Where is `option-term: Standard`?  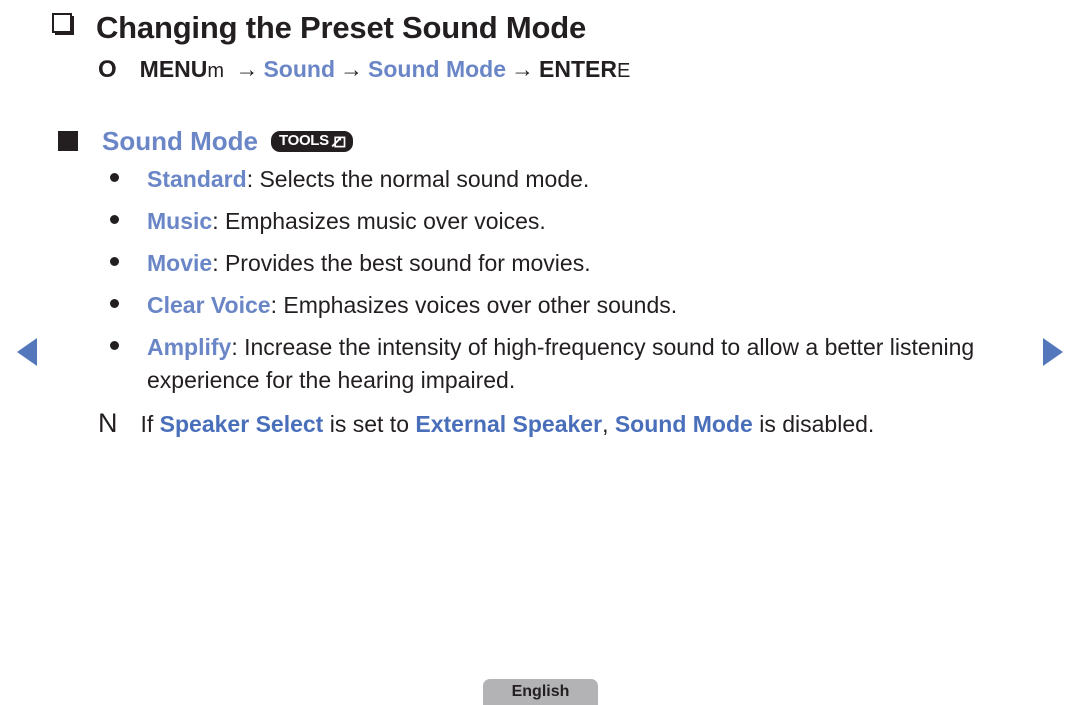
option-term: Standard is located at coordinates (197, 179).